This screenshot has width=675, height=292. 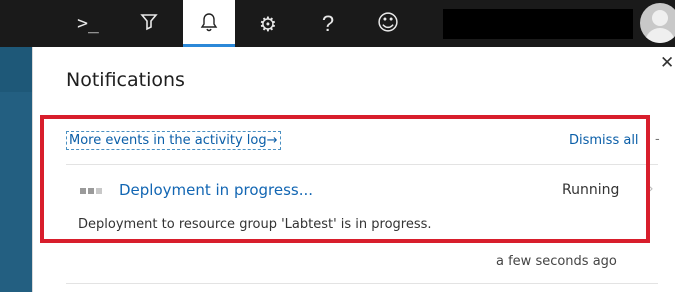 I want to click on notifications-button, so click(x=209, y=23).